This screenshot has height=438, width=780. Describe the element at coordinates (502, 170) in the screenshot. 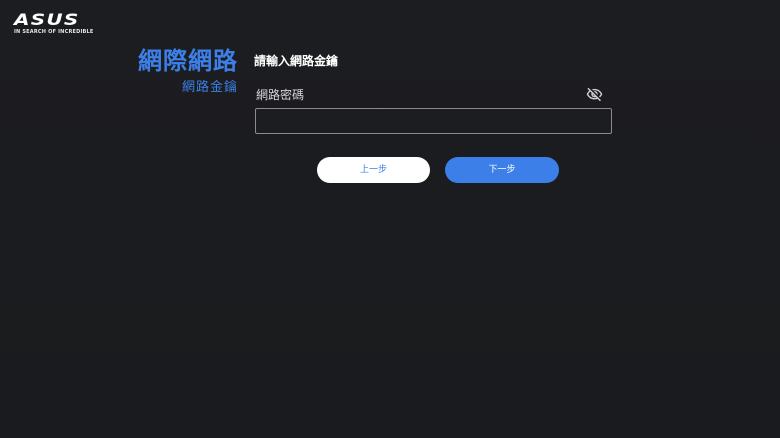

I see `next-button: 下一步` at that location.